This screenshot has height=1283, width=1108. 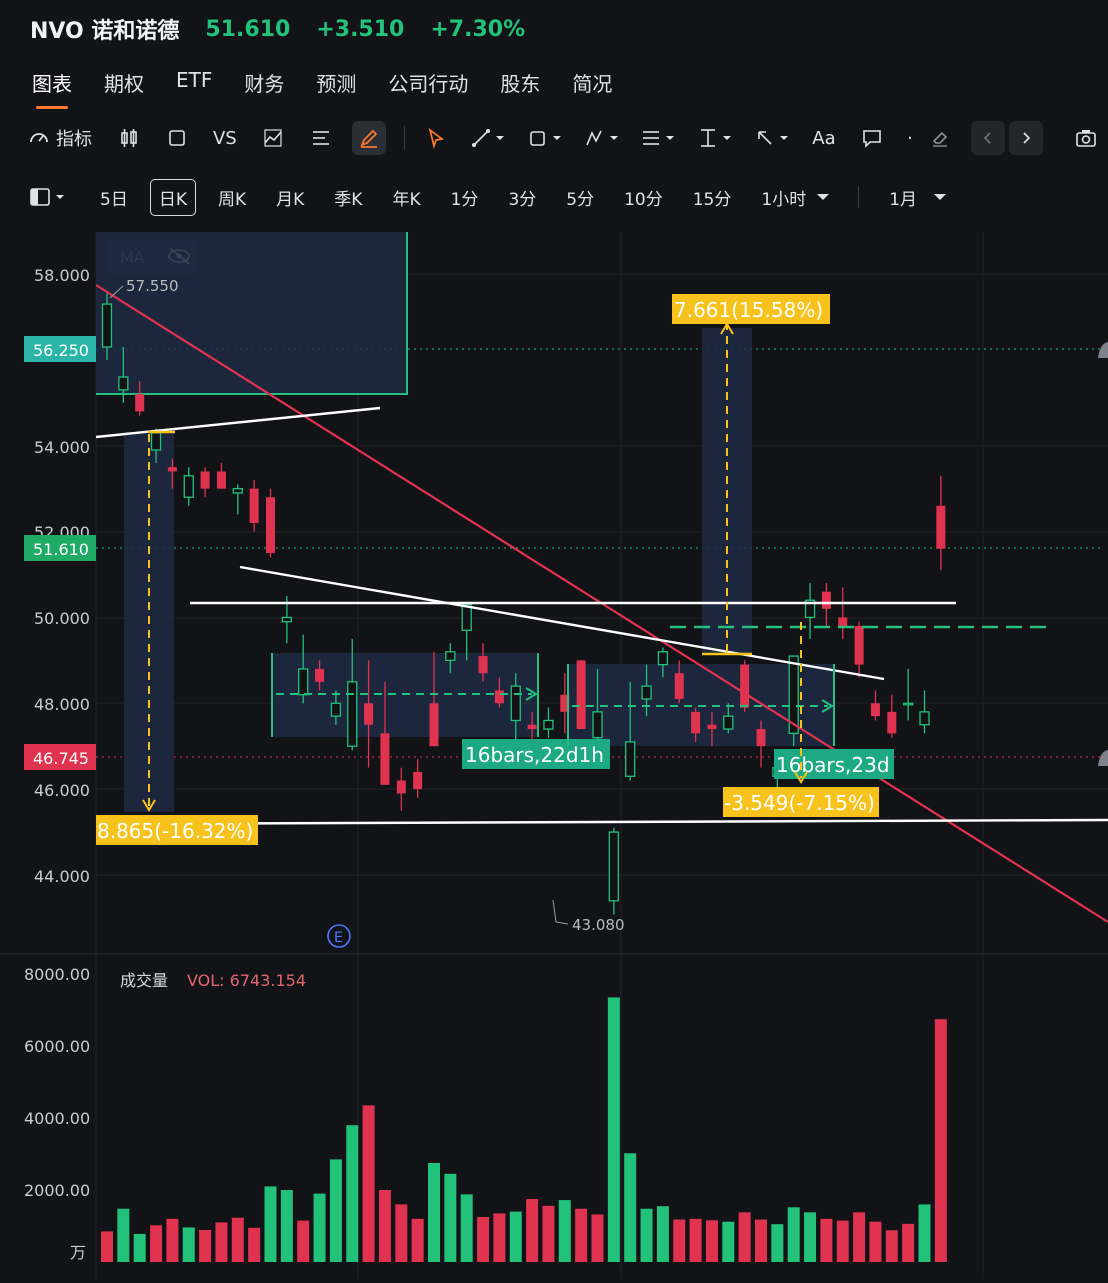 I want to click on shape-button, so click(x=545, y=138).